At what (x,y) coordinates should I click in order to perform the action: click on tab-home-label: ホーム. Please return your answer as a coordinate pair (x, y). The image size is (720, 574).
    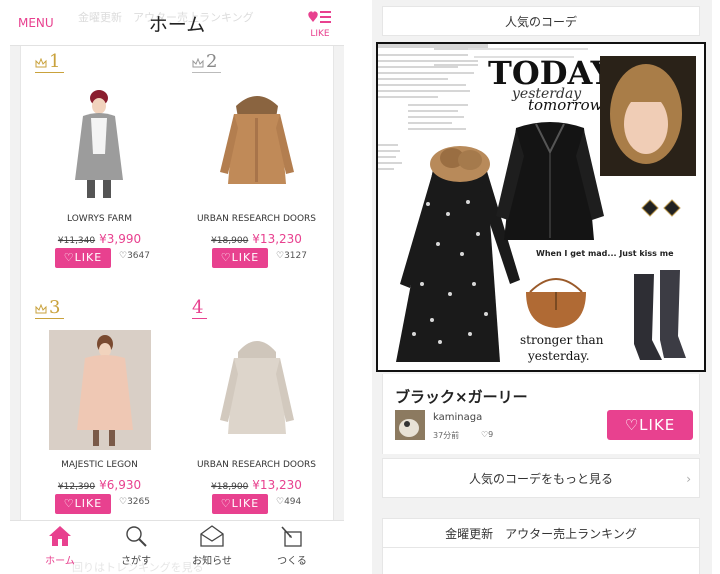
    Looking at the image, I should click on (60, 561).